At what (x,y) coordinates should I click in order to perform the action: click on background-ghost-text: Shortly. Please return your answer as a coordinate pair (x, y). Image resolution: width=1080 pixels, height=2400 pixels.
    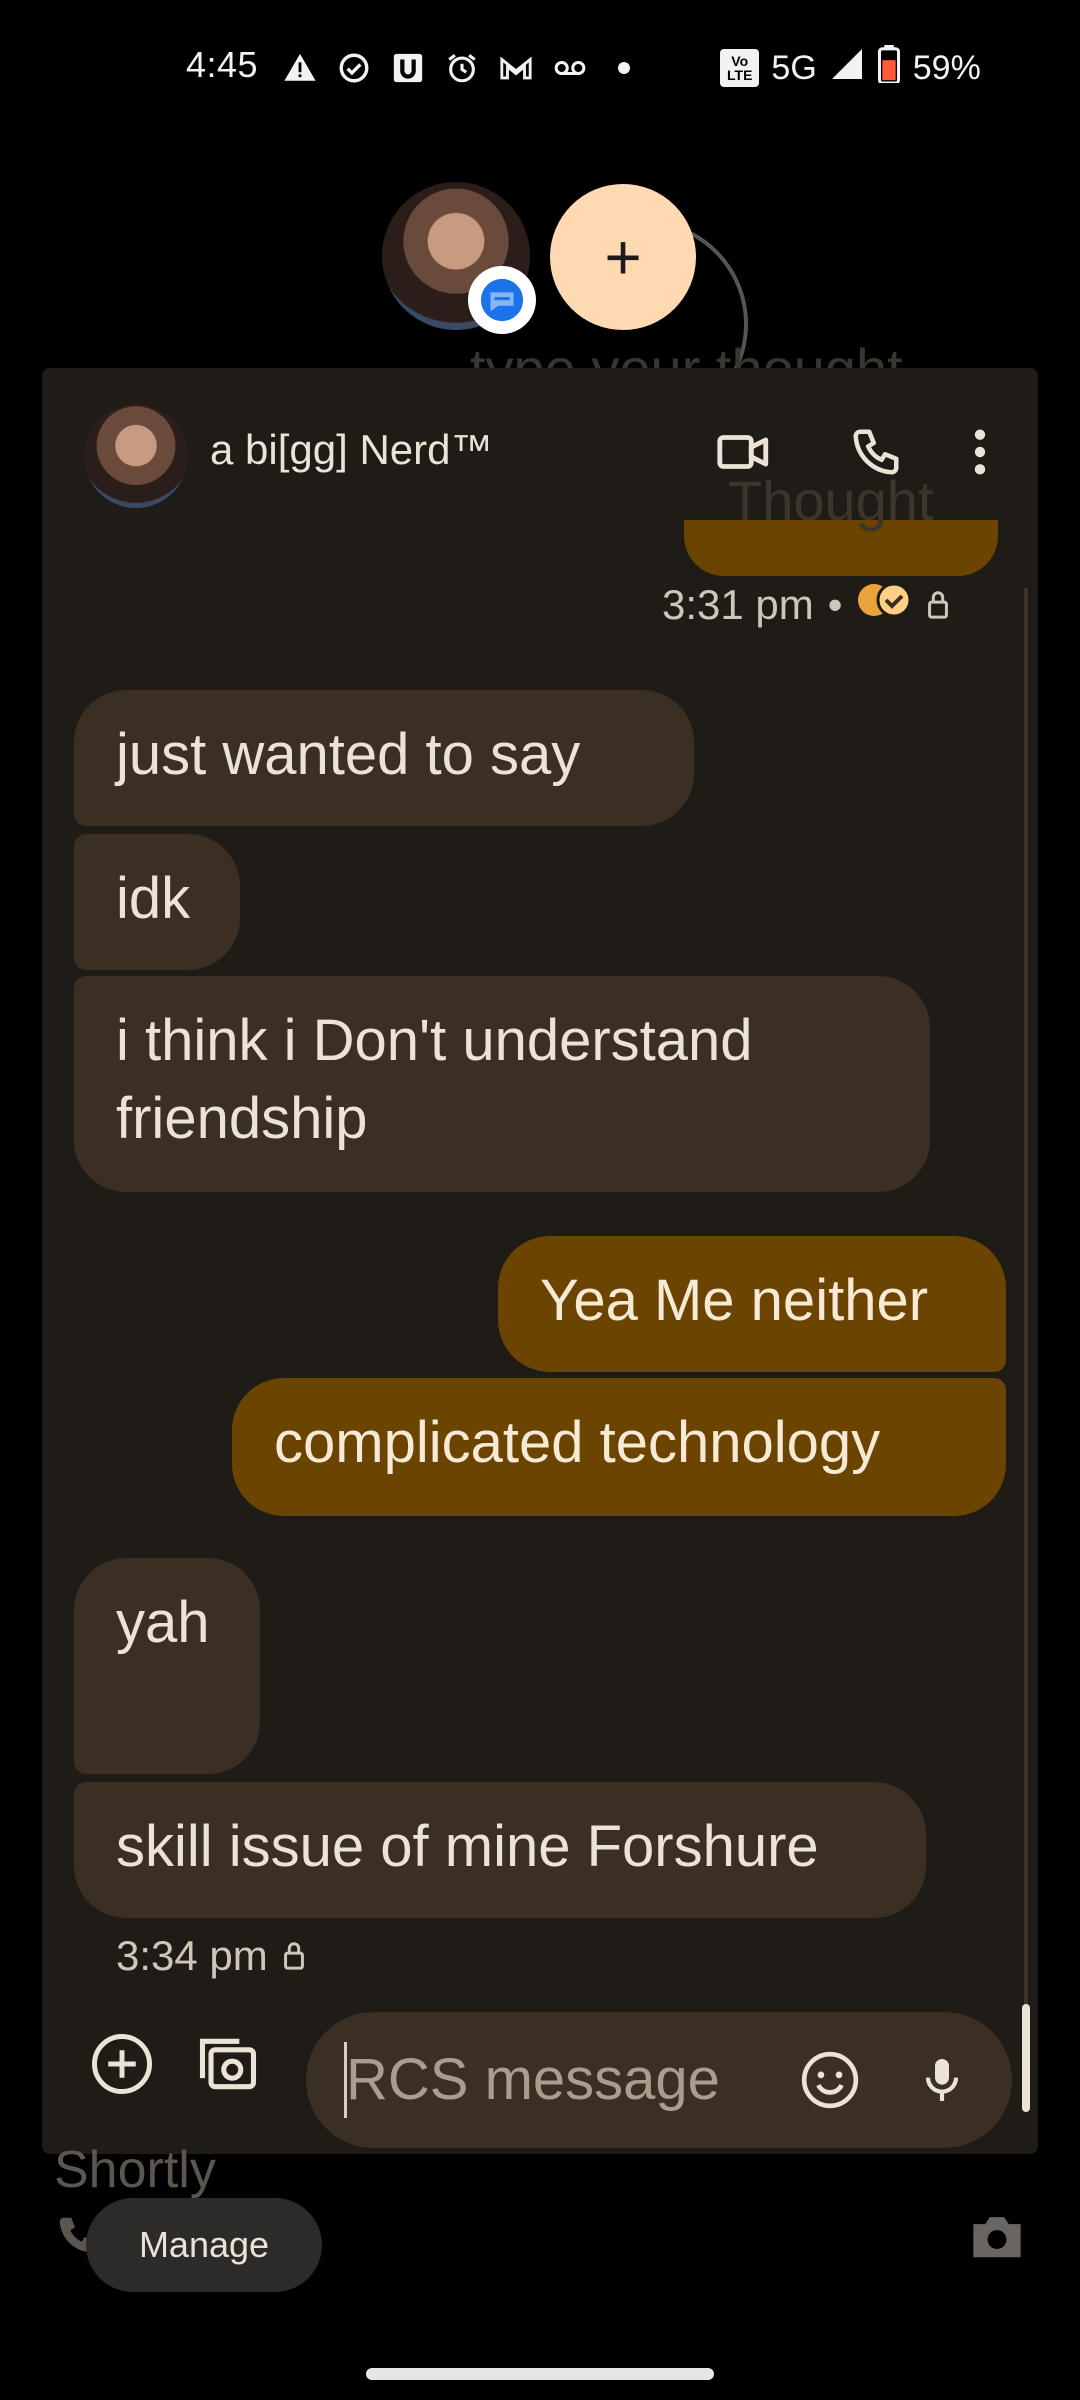
    Looking at the image, I should click on (135, 2170).